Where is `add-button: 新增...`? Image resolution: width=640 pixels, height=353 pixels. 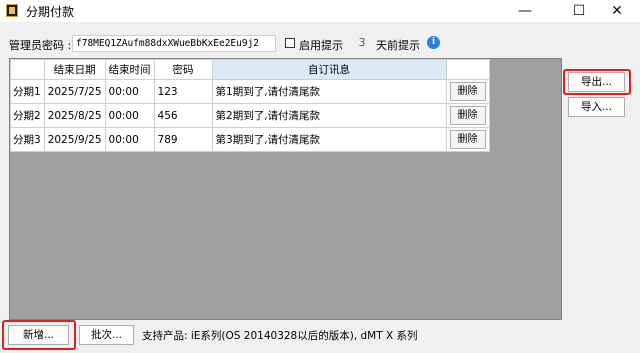 add-button: 新增... is located at coordinates (38, 335).